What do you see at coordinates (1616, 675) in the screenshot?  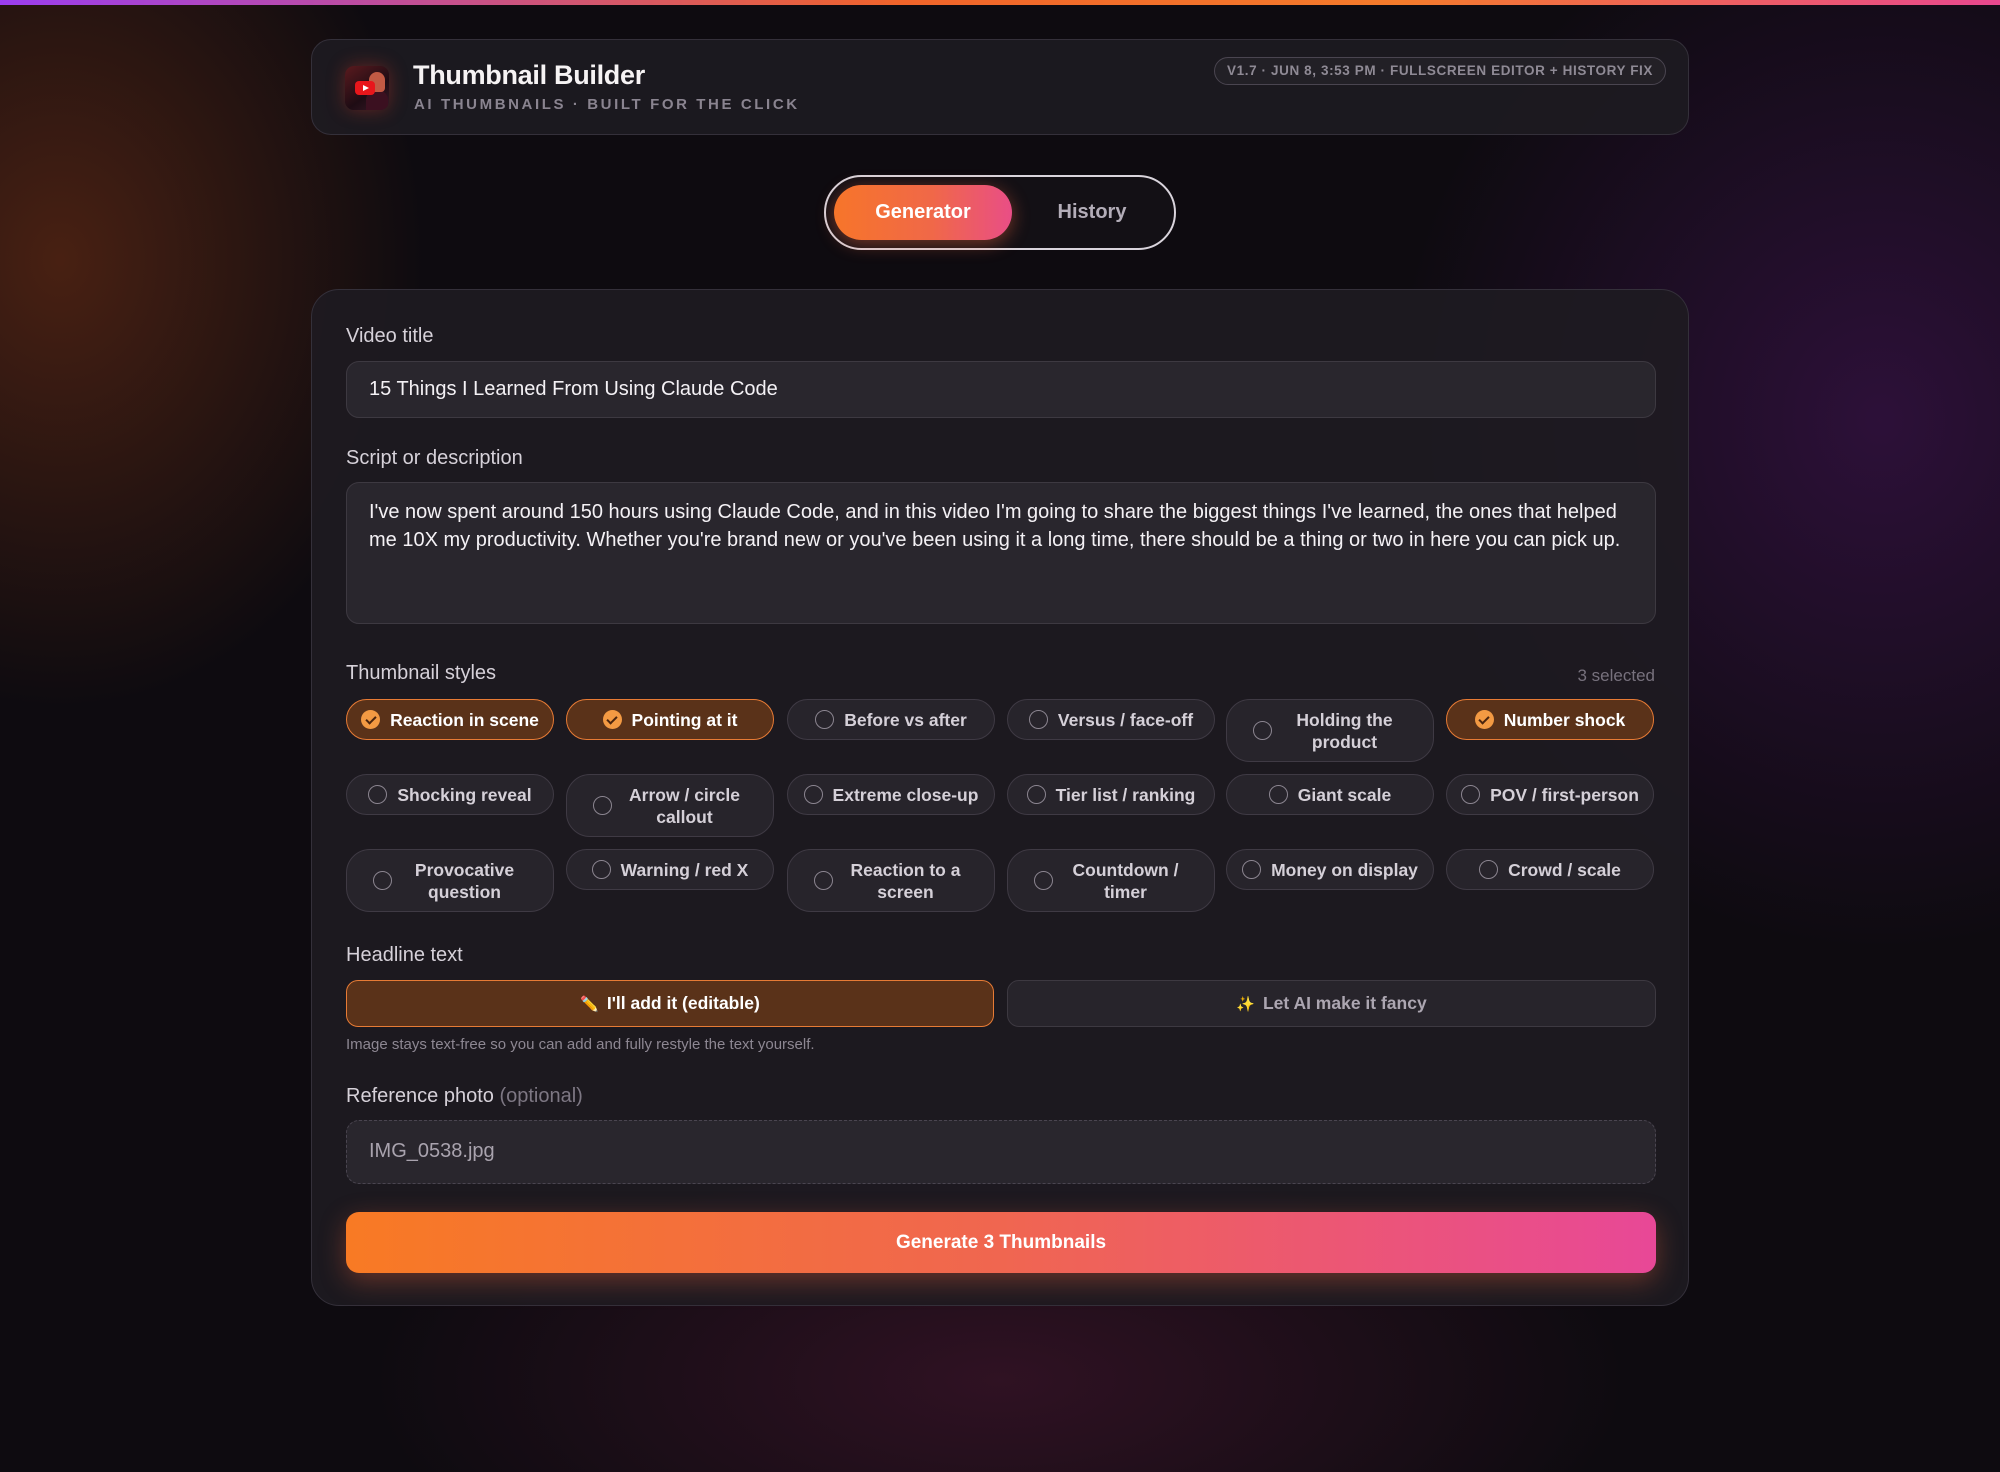 I see `selected-count: 3 selected` at bounding box center [1616, 675].